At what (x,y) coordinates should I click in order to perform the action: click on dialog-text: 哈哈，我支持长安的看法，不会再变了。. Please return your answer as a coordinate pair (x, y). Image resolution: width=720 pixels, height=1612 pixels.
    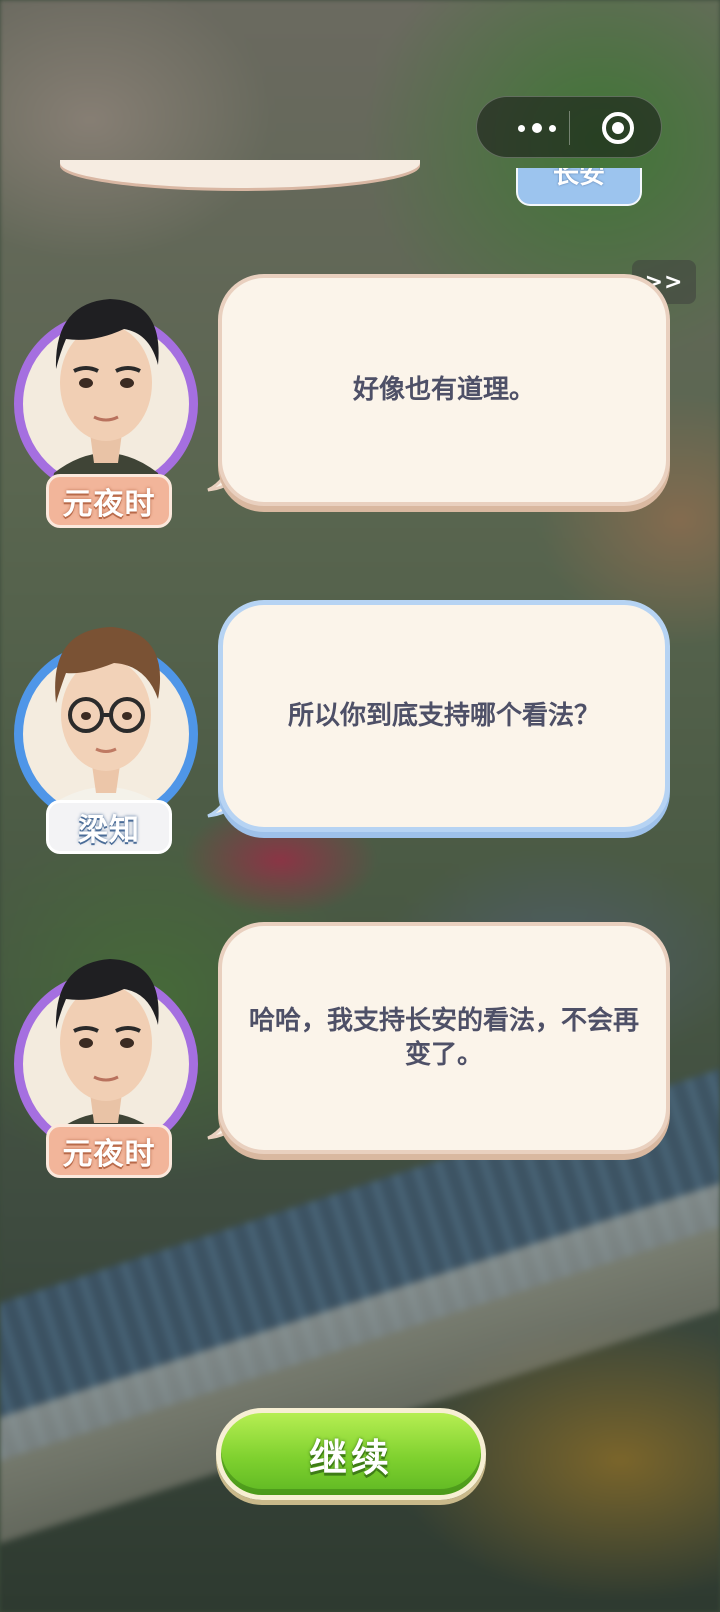
    Looking at the image, I should click on (443, 1038).